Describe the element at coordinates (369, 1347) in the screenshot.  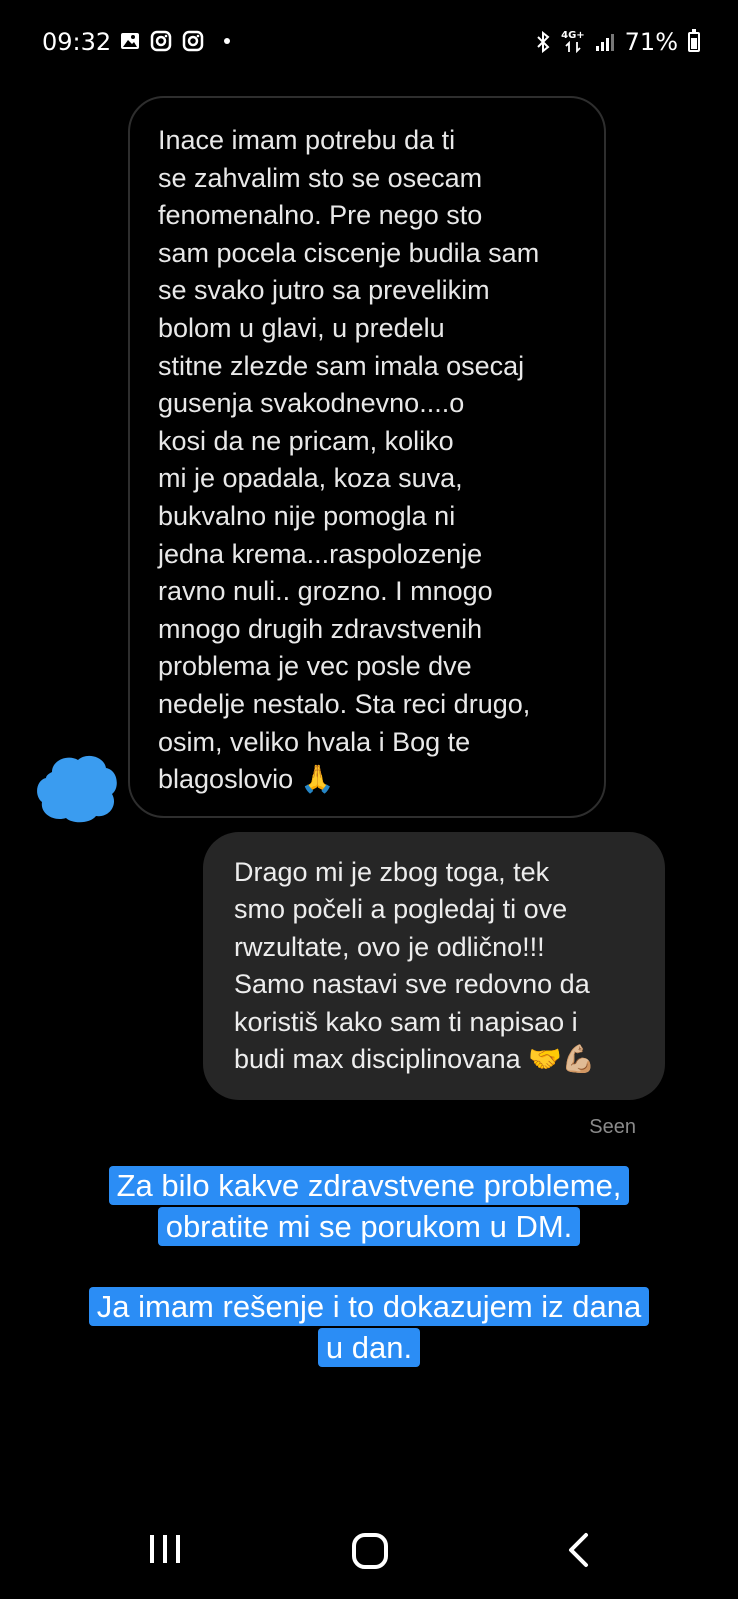
I see `caption-line: u dan.` at that location.